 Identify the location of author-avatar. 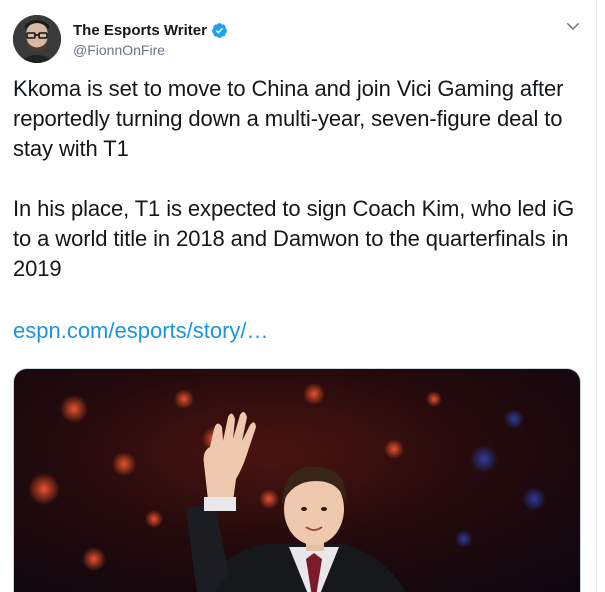
(37, 39).